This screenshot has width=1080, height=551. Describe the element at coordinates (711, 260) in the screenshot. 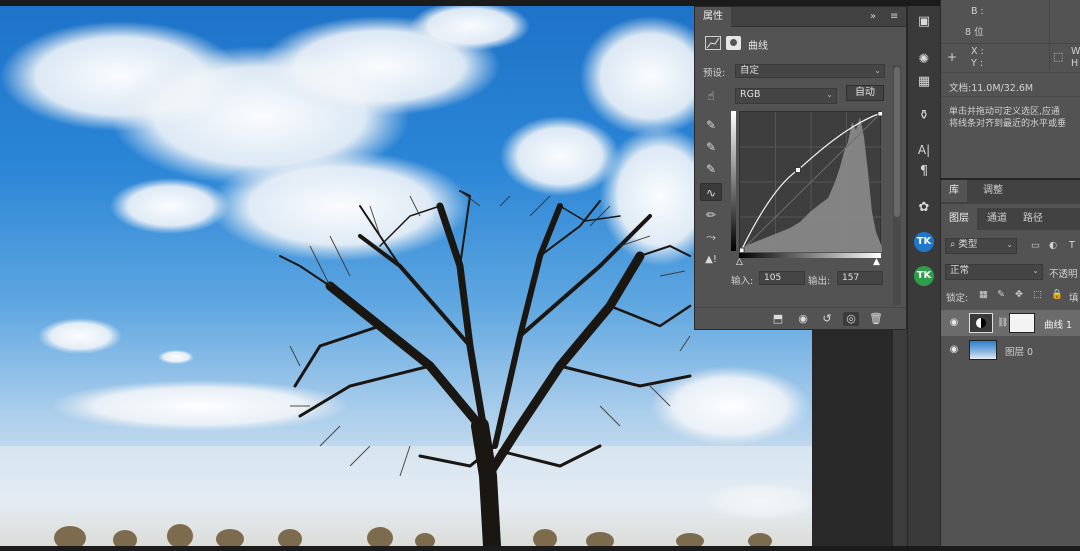

I see `clipping-warning-icon: ▲!` at that location.